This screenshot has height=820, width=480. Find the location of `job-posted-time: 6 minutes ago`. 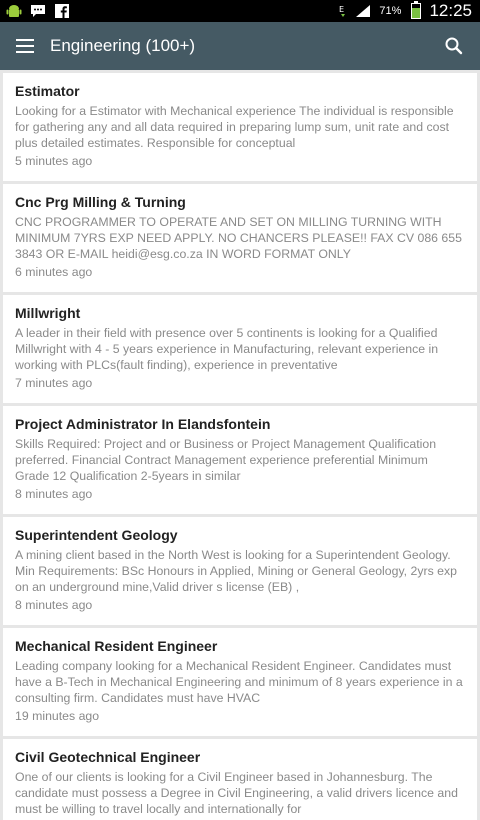

job-posted-time: 6 minutes ago is located at coordinates (54, 272).